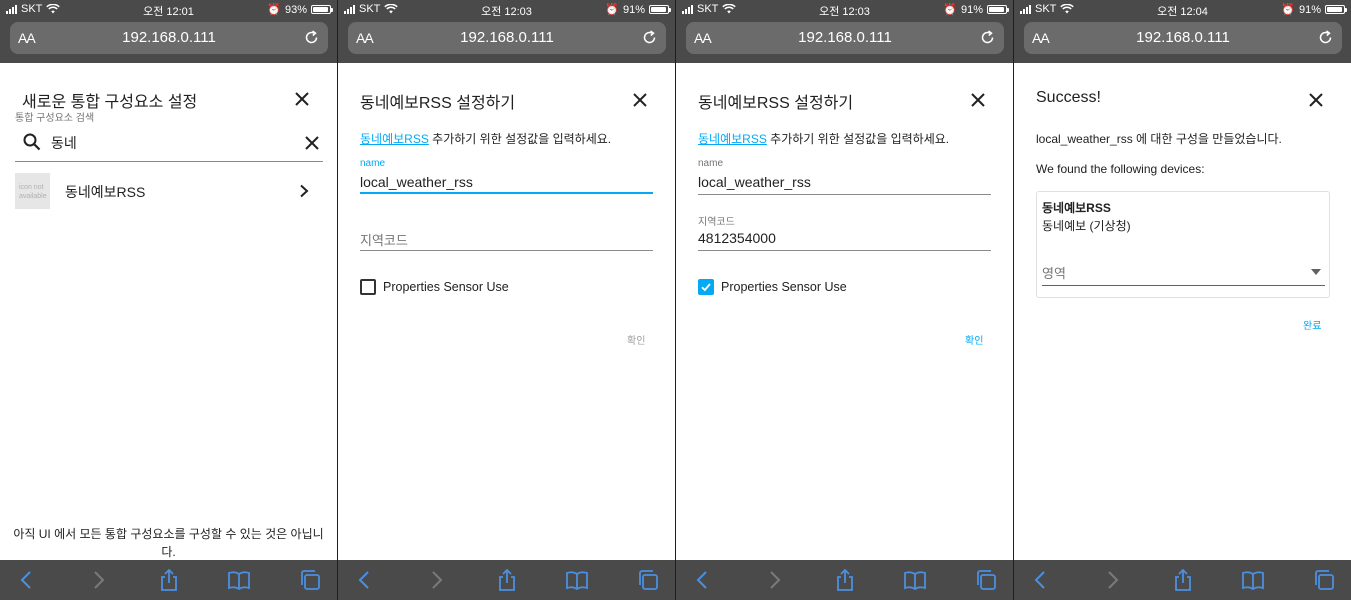 Image resolution: width=1351 pixels, height=600 pixels. What do you see at coordinates (1182, 9) in the screenshot?
I see `status-bar: SKT 오전 12:04 ⏰ 91%` at bounding box center [1182, 9].